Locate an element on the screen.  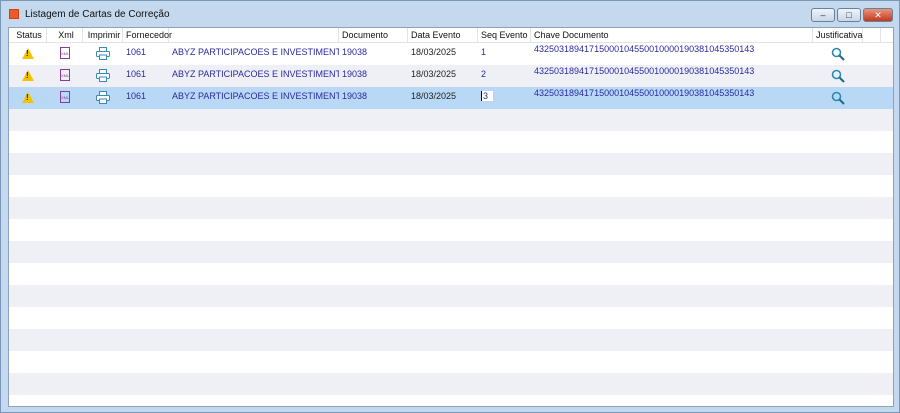
header-documento: Documento is located at coordinates (373, 35).